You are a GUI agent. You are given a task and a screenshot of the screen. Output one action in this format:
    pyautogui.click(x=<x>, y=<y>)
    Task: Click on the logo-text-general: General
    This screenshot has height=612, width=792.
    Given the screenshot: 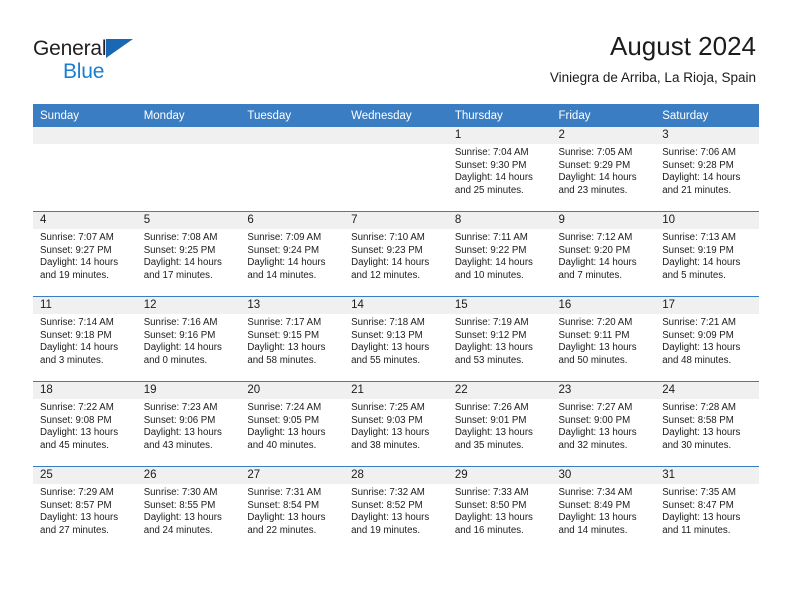 What is the action you would take?
    pyautogui.click(x=70, y=48)
    